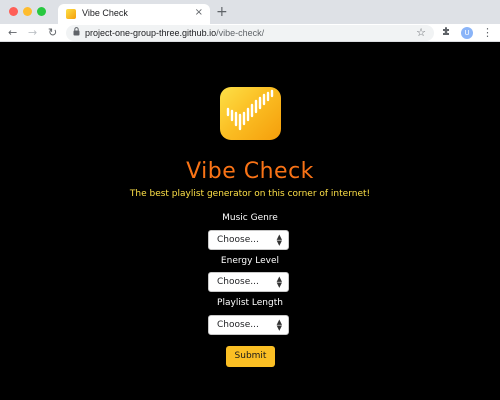  I want to click on tab-vibe-check: Vibe Check ×, so click(134, 14).